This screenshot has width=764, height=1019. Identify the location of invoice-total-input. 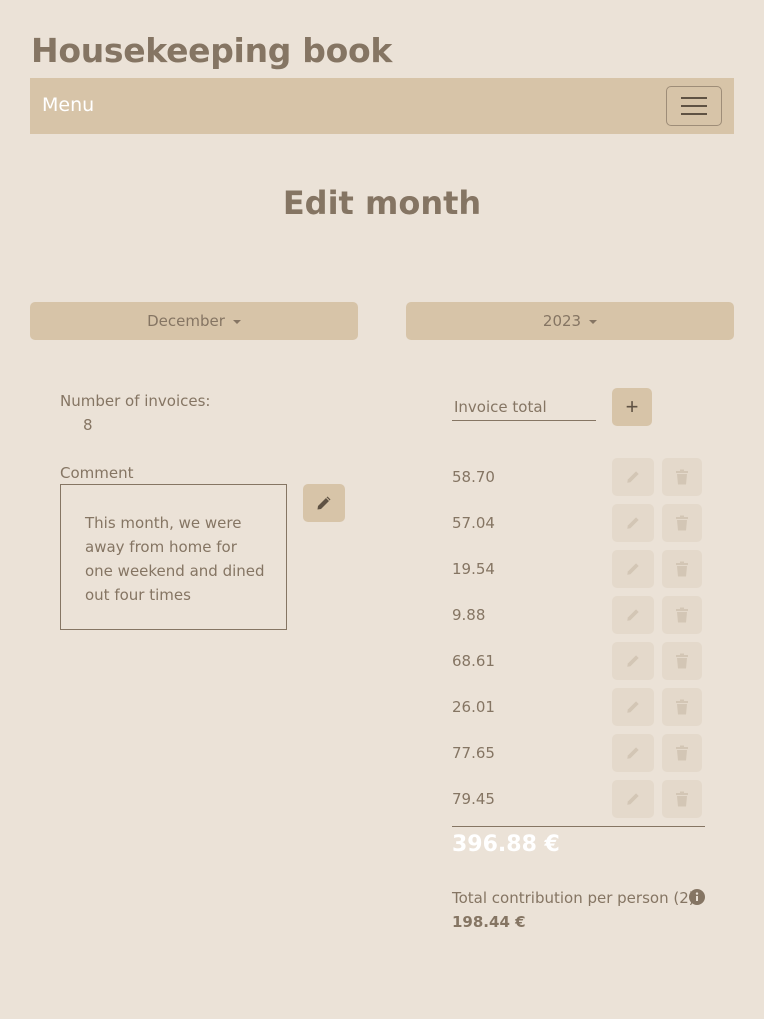
(524, 407).